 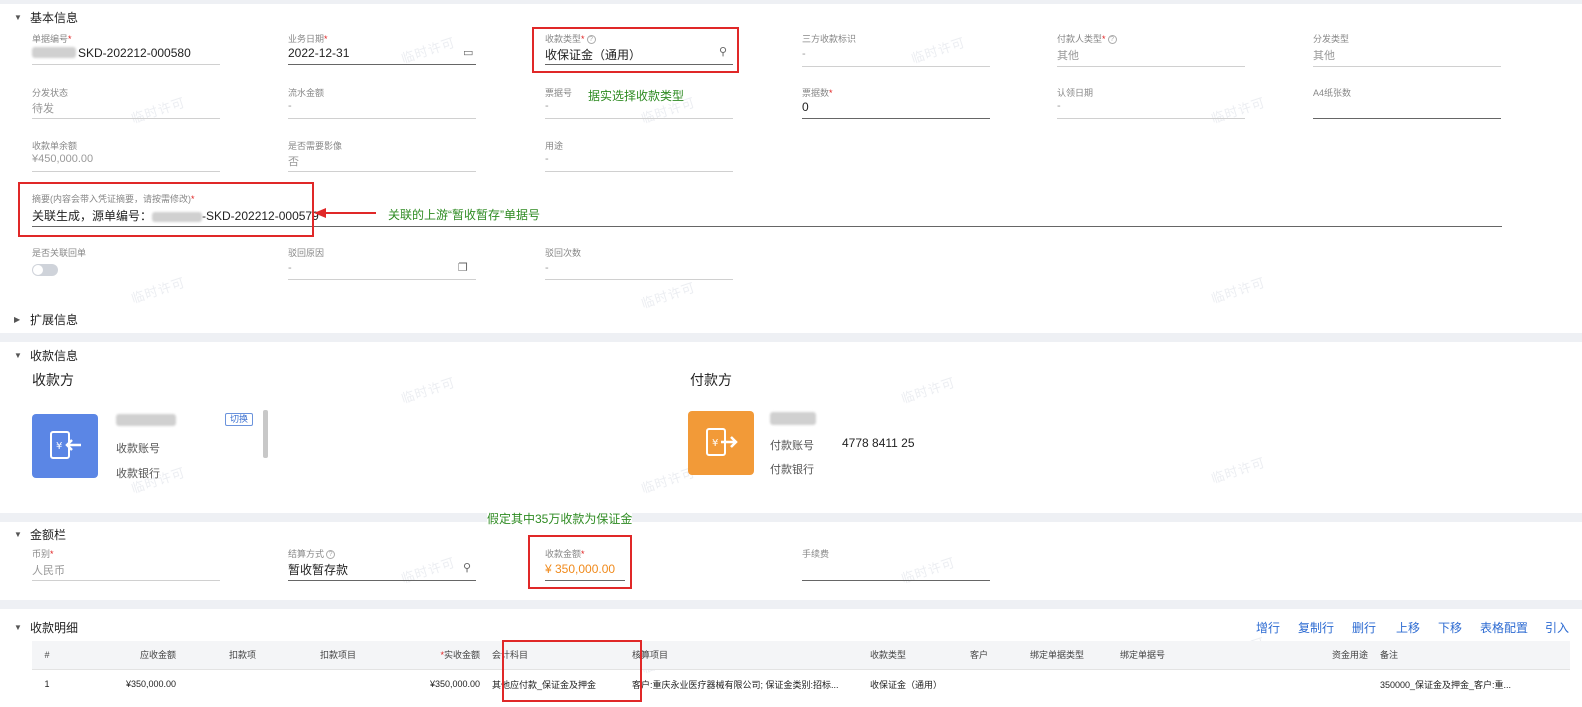 What do you see at coordinates (547, 268) in the screenshot?
I see `return-times-value: -` at bounding box center [547, 268].